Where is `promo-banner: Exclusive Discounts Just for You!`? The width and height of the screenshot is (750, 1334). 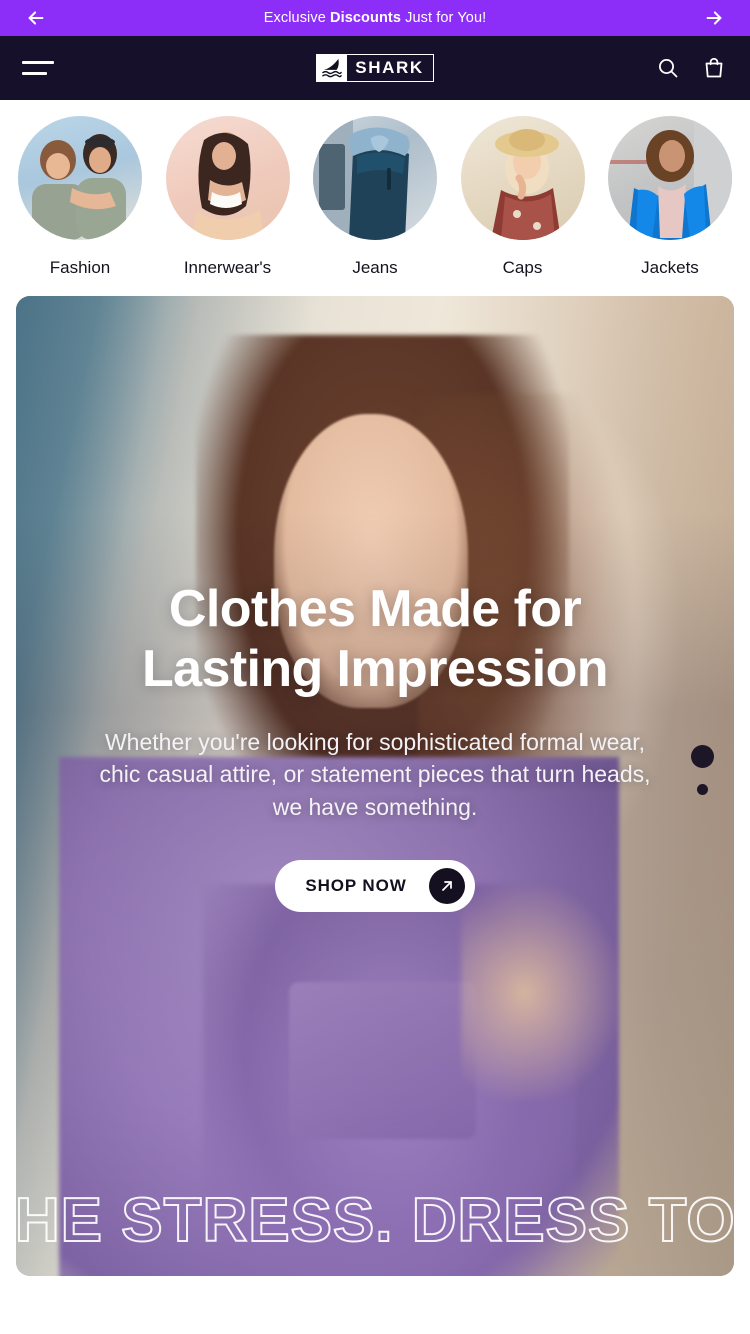
promo-banner: Exclusive Discounts Just for You! is located at coordinates (375, 18).